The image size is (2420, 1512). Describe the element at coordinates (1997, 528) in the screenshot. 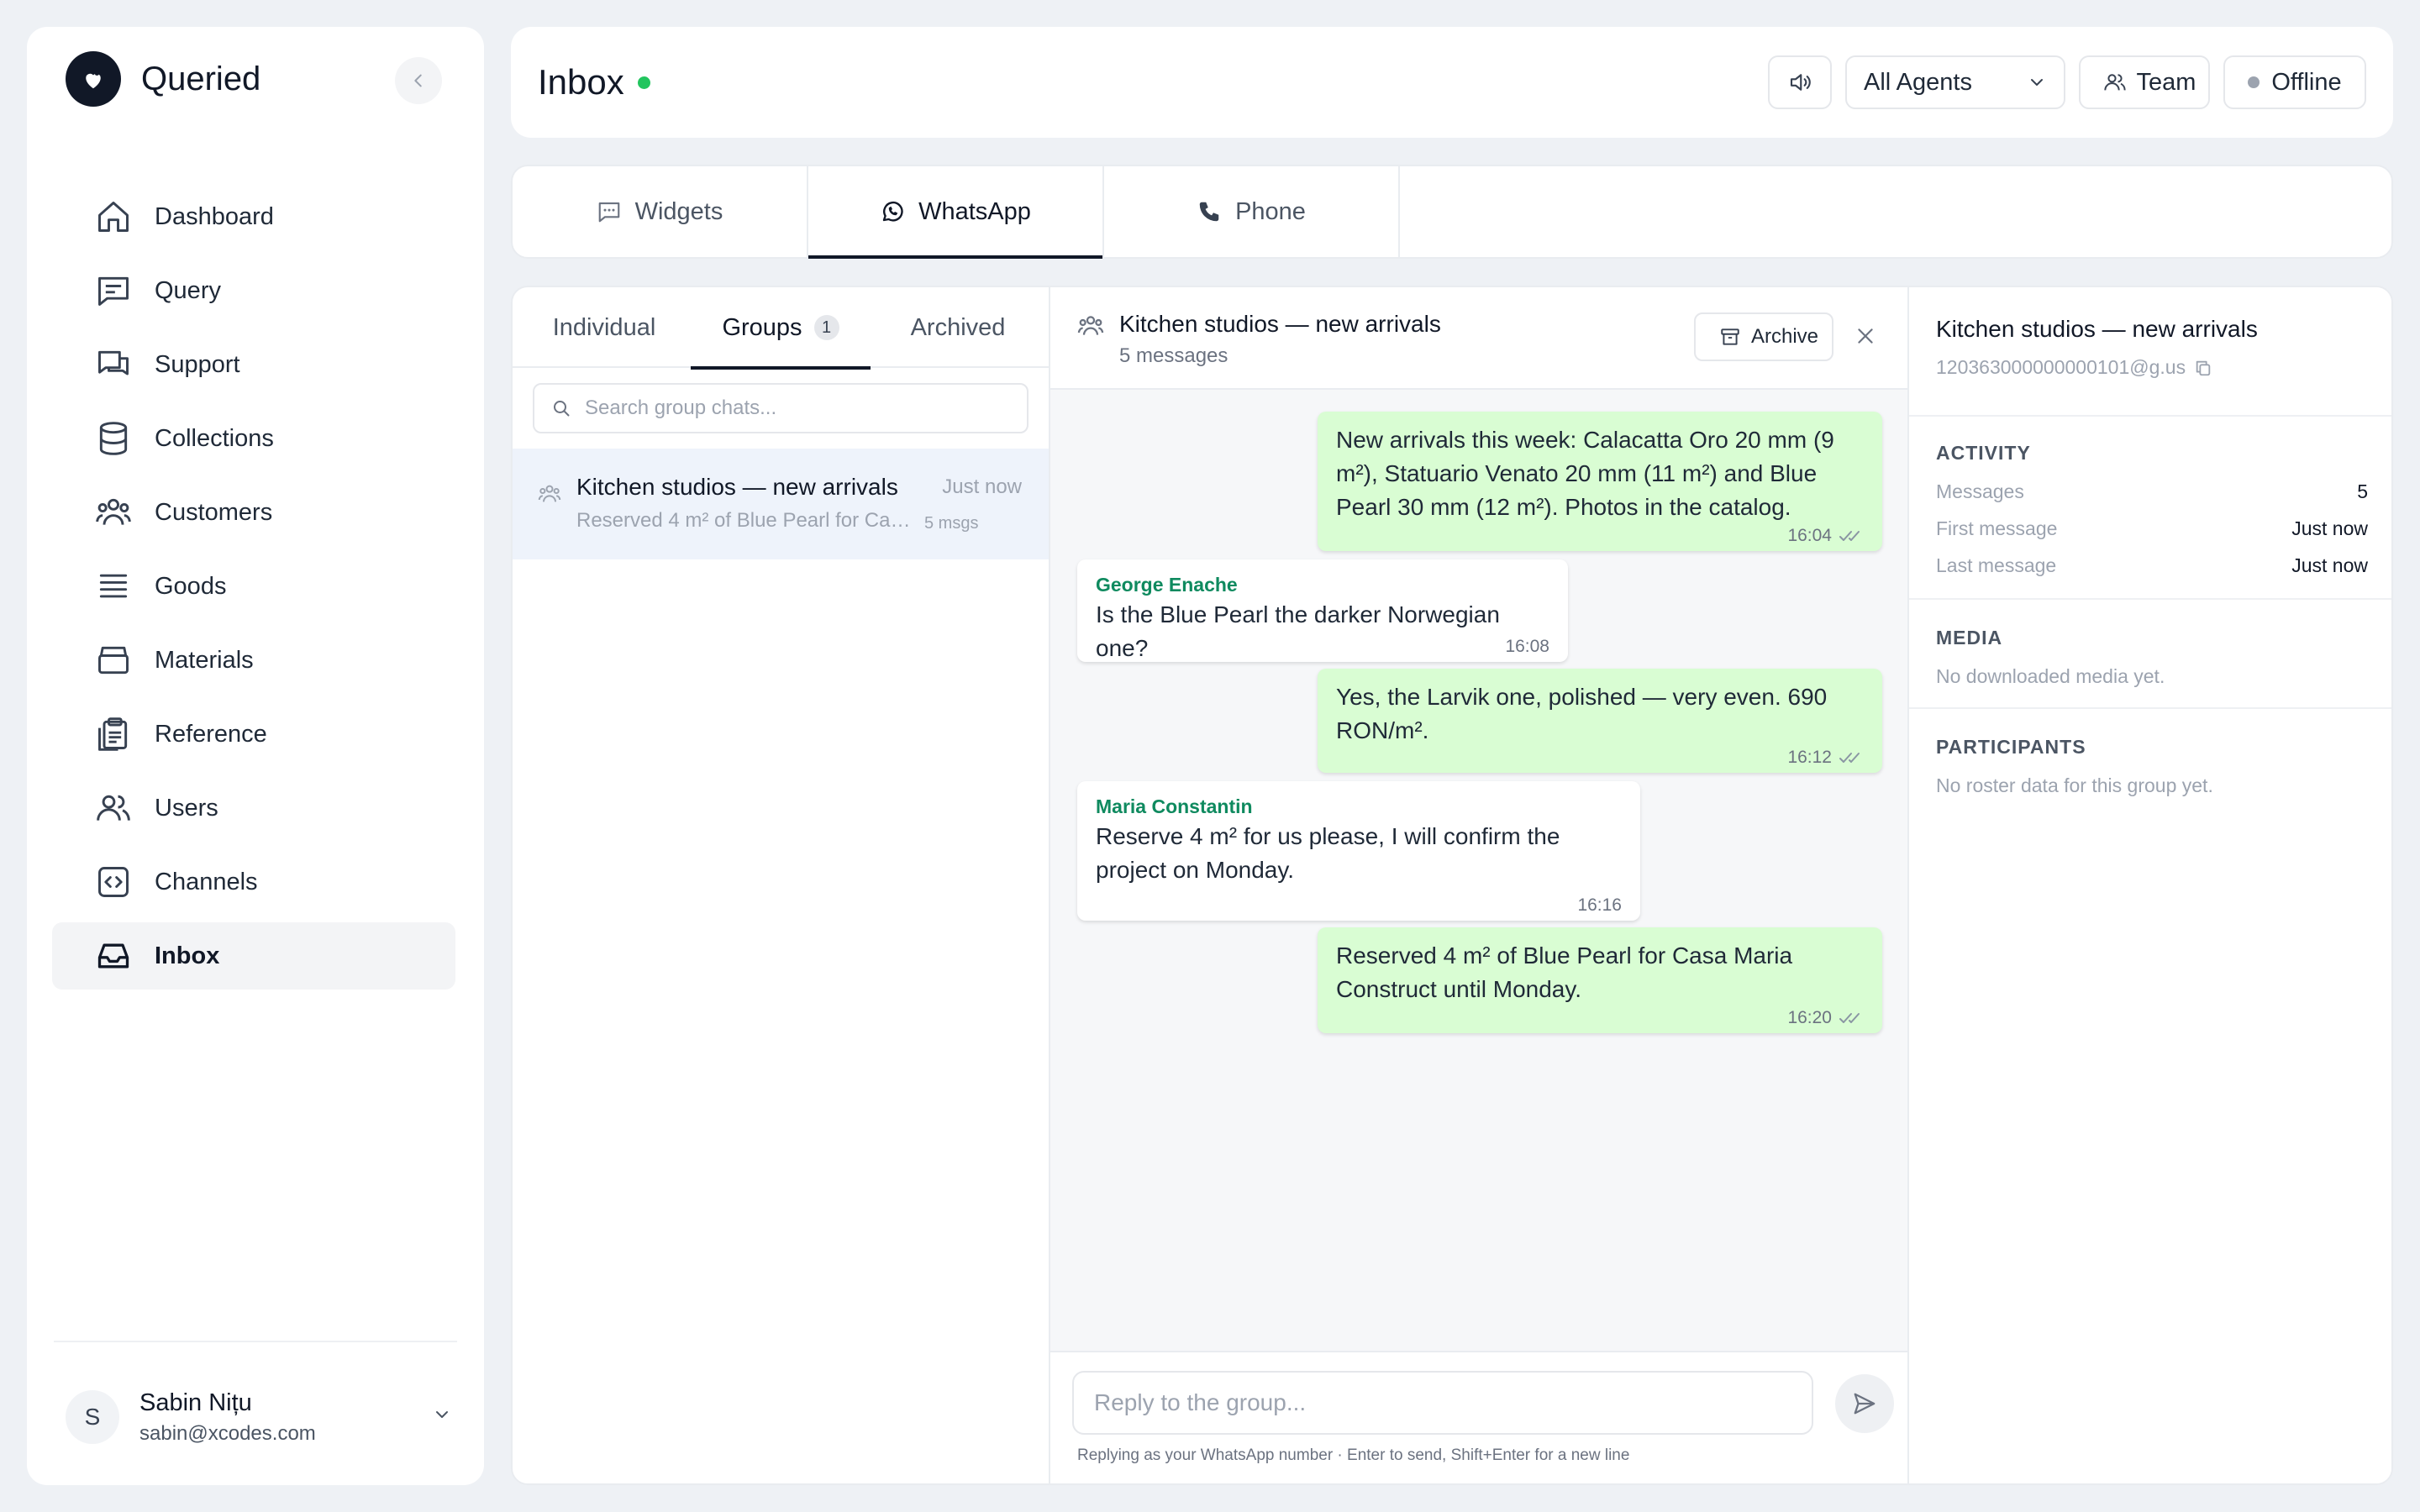

I see `activity-key: First message` at that location.